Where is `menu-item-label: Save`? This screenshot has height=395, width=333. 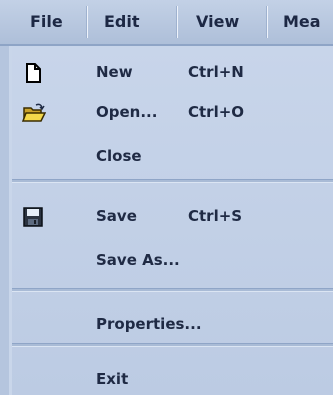 menu-item-label: Save is located at coordinates (116, 216).